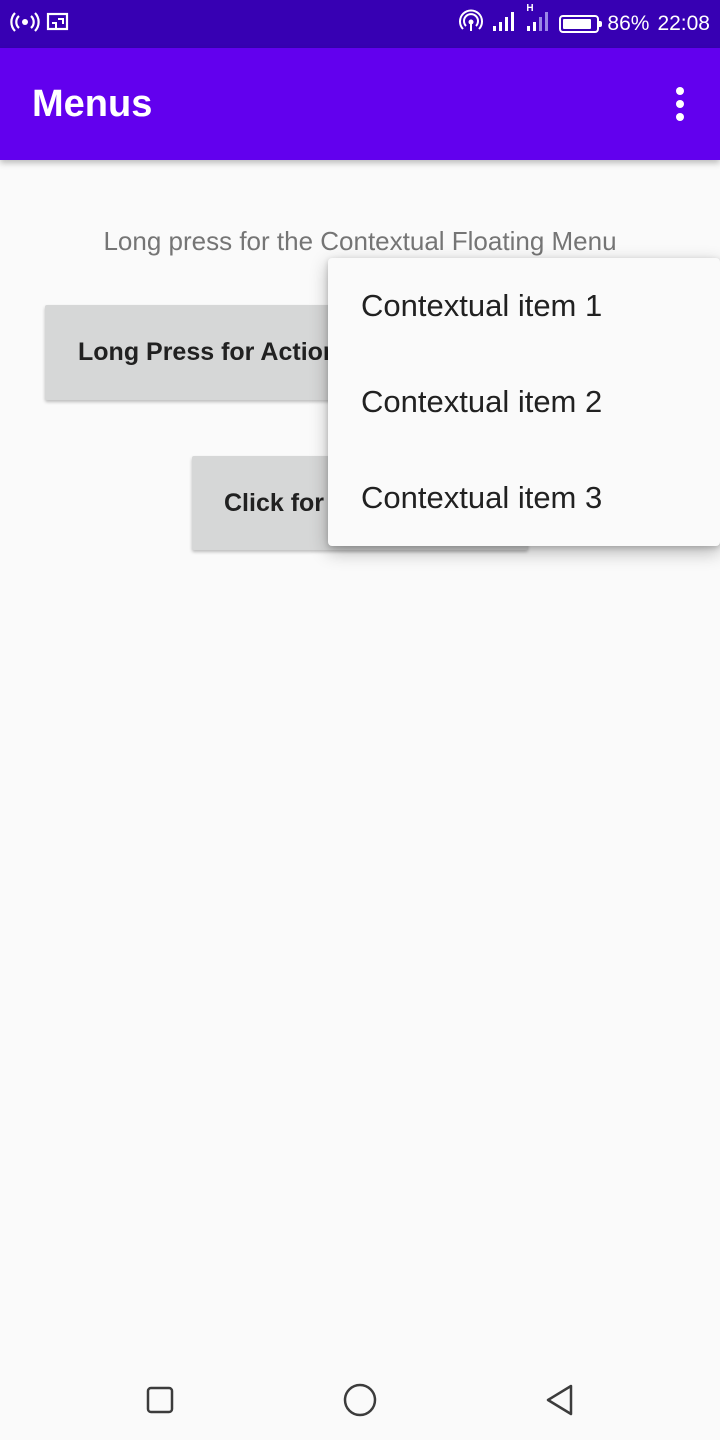 The height and width of the screenshot is (1440, 720). Describe the element at coordinates (577, 24) in the screenshot. I see `battery-level` at that location.